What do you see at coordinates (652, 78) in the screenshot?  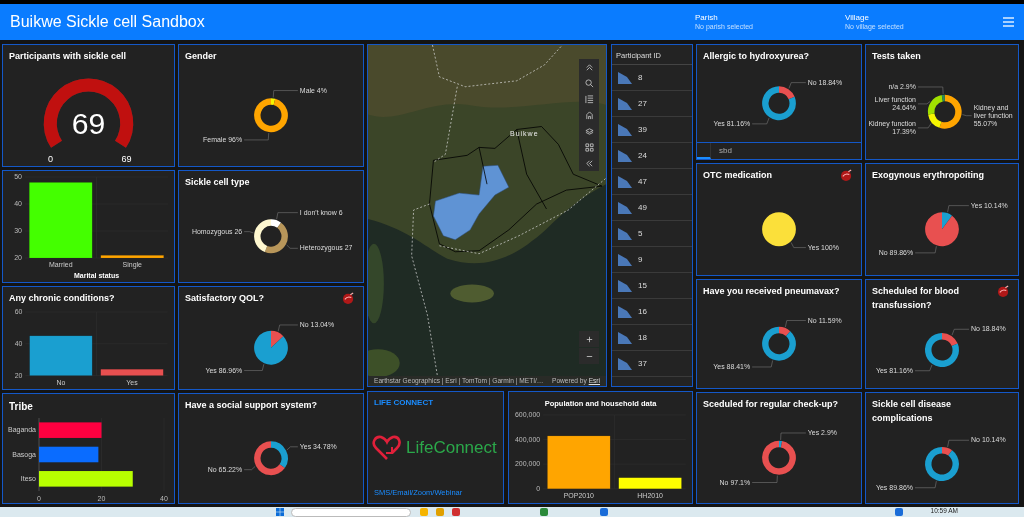 I see `list-item: 8` at bounding box center [652, 78].